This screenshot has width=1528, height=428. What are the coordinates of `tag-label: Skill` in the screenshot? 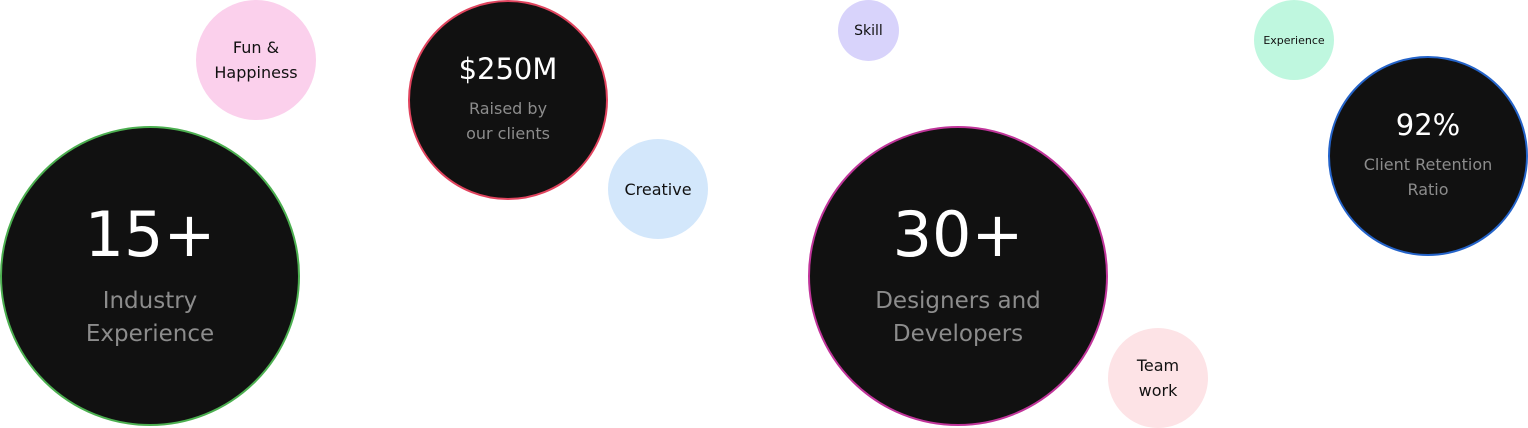 It's located at (868, 30).